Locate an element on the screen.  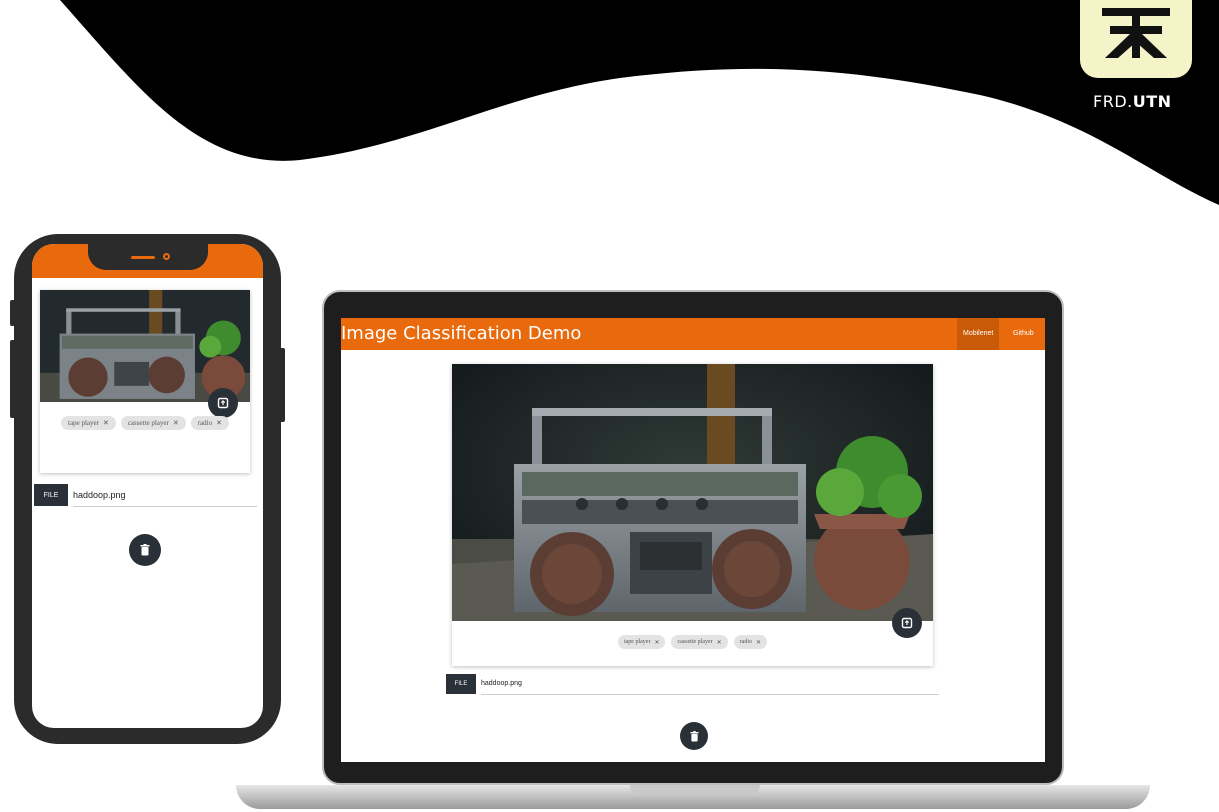
app-title: Image Classification Demo is located at coordinates (461, 333).